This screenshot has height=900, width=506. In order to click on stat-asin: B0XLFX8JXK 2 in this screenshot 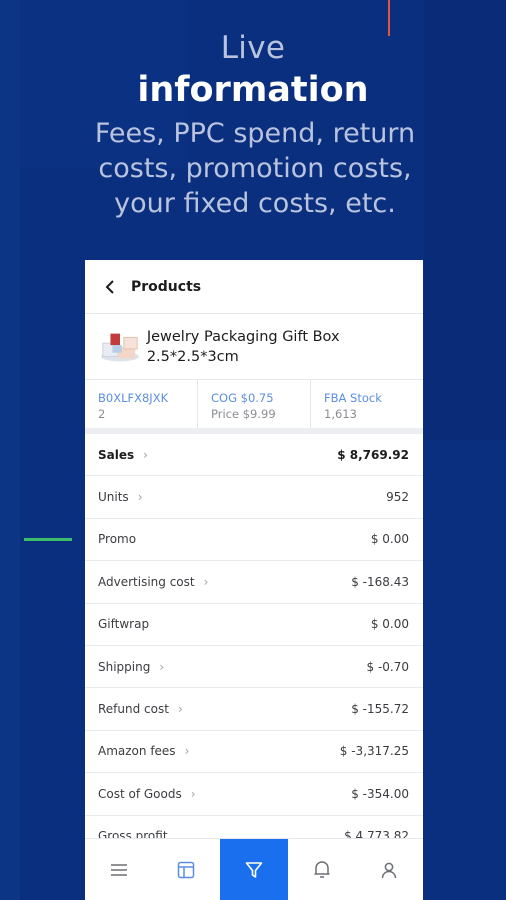, I will do `click(141, 404)`.